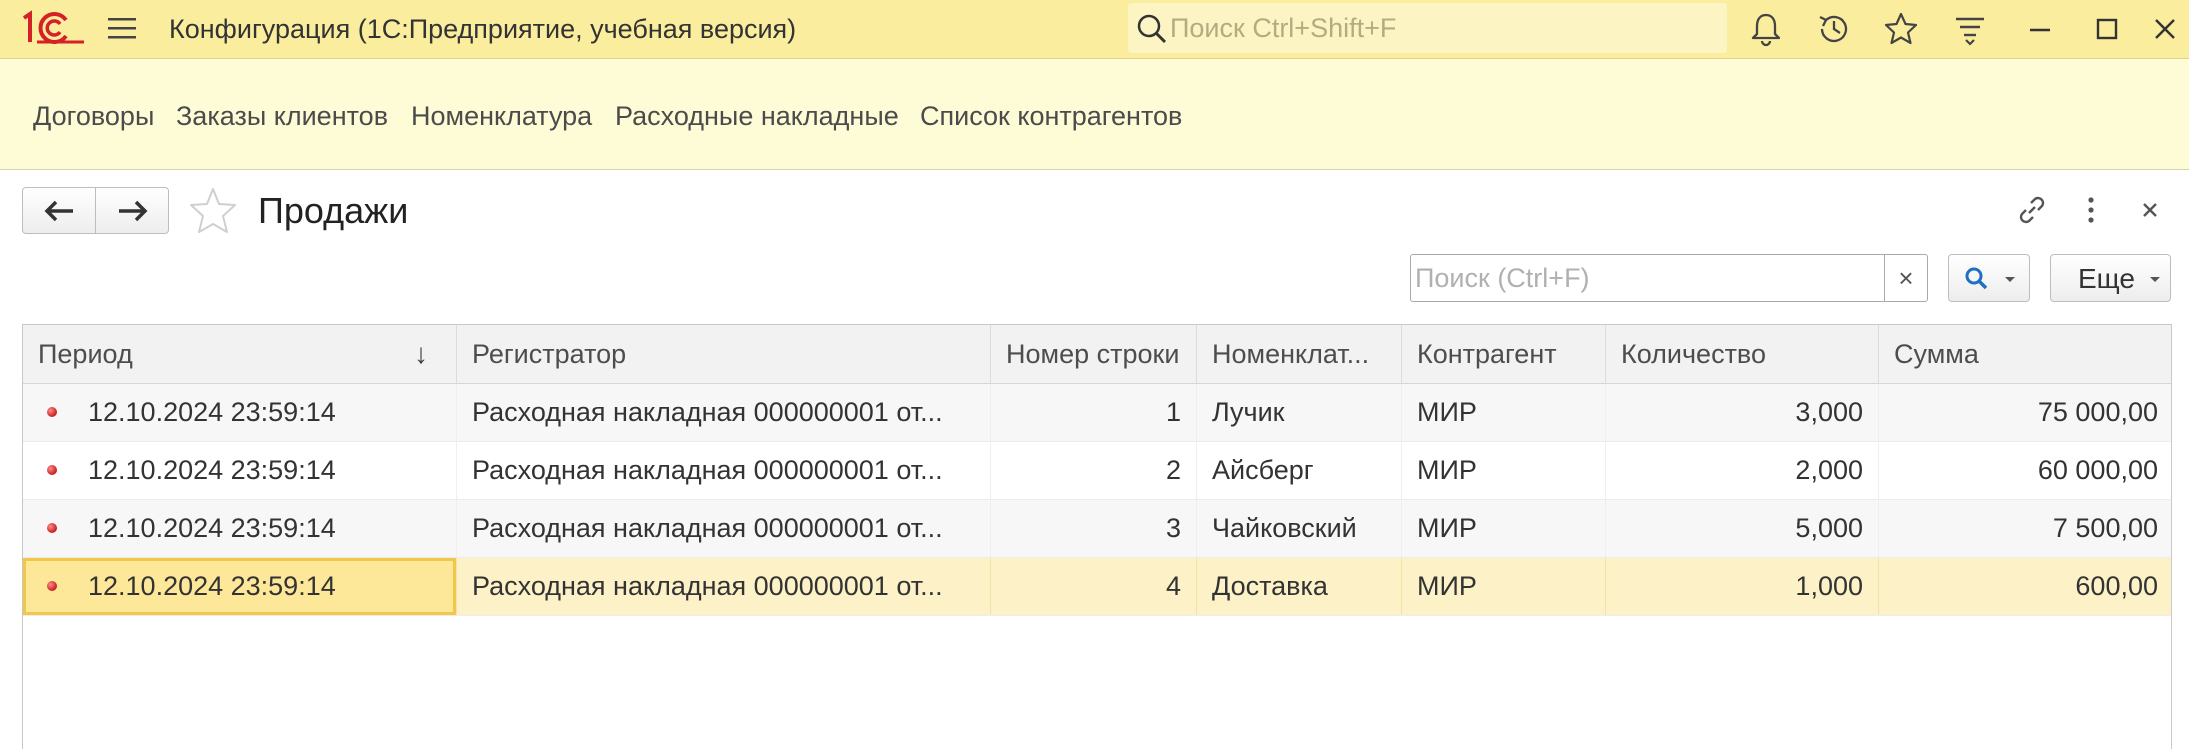  Describe the element at coordinates (1093, 470) in the screenshot. I see `cell-line-number: 2` at that location.